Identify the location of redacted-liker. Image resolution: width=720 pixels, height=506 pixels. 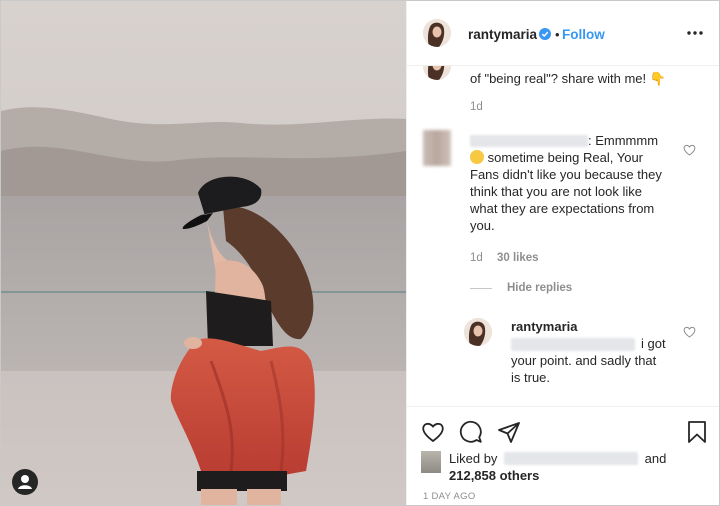
(571, 458).